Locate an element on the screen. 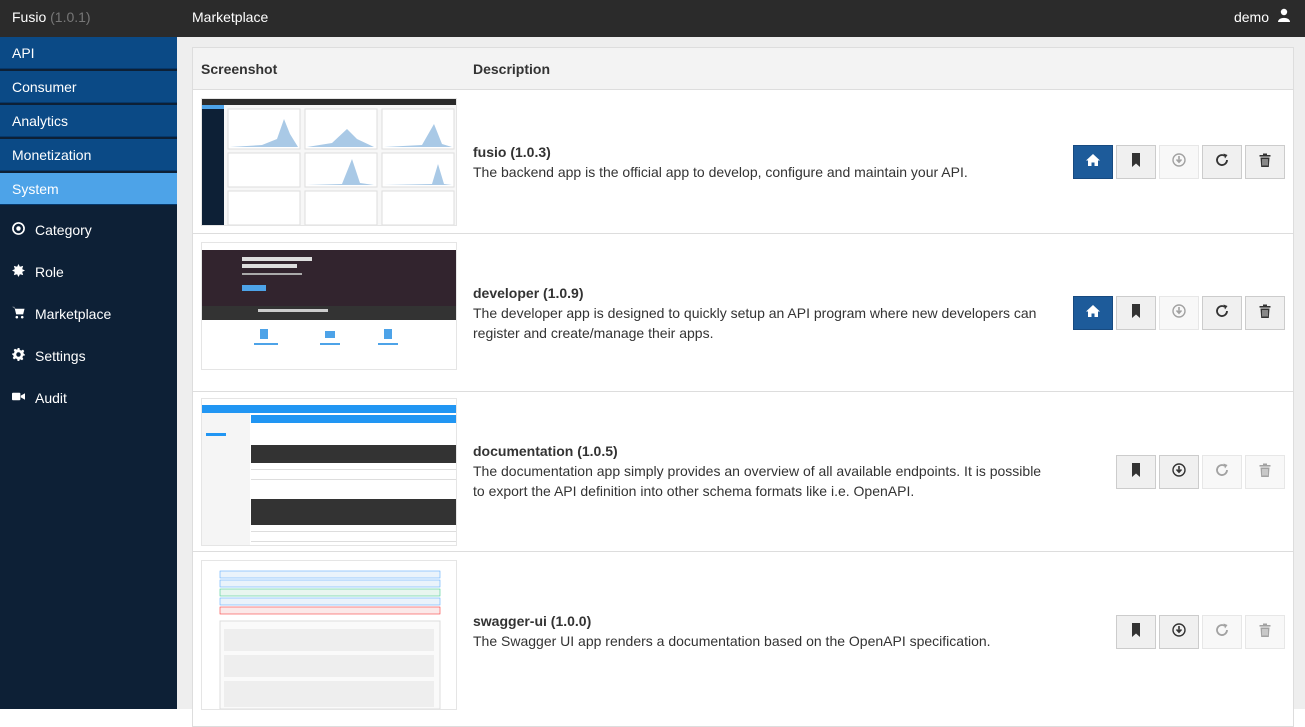 The image size is (1305, 727). sidebar-item-category: Category is located at coordinates (88, 230).